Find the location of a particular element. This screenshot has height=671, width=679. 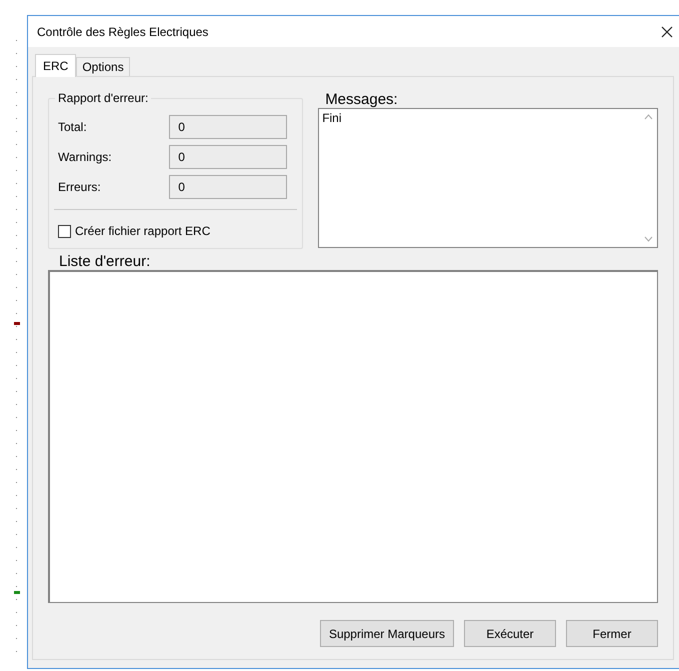

error-list-label: Liste d'erreur: is located at coordinates (105, 262).